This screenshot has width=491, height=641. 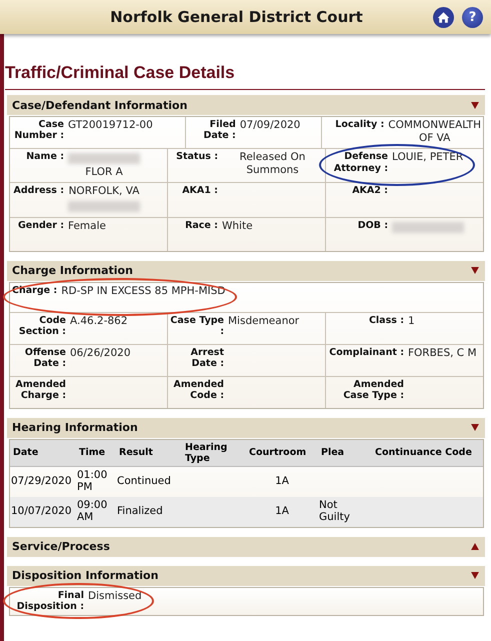 I want to click on table-cell: 01:00 PM, so click(x=92, y=480).